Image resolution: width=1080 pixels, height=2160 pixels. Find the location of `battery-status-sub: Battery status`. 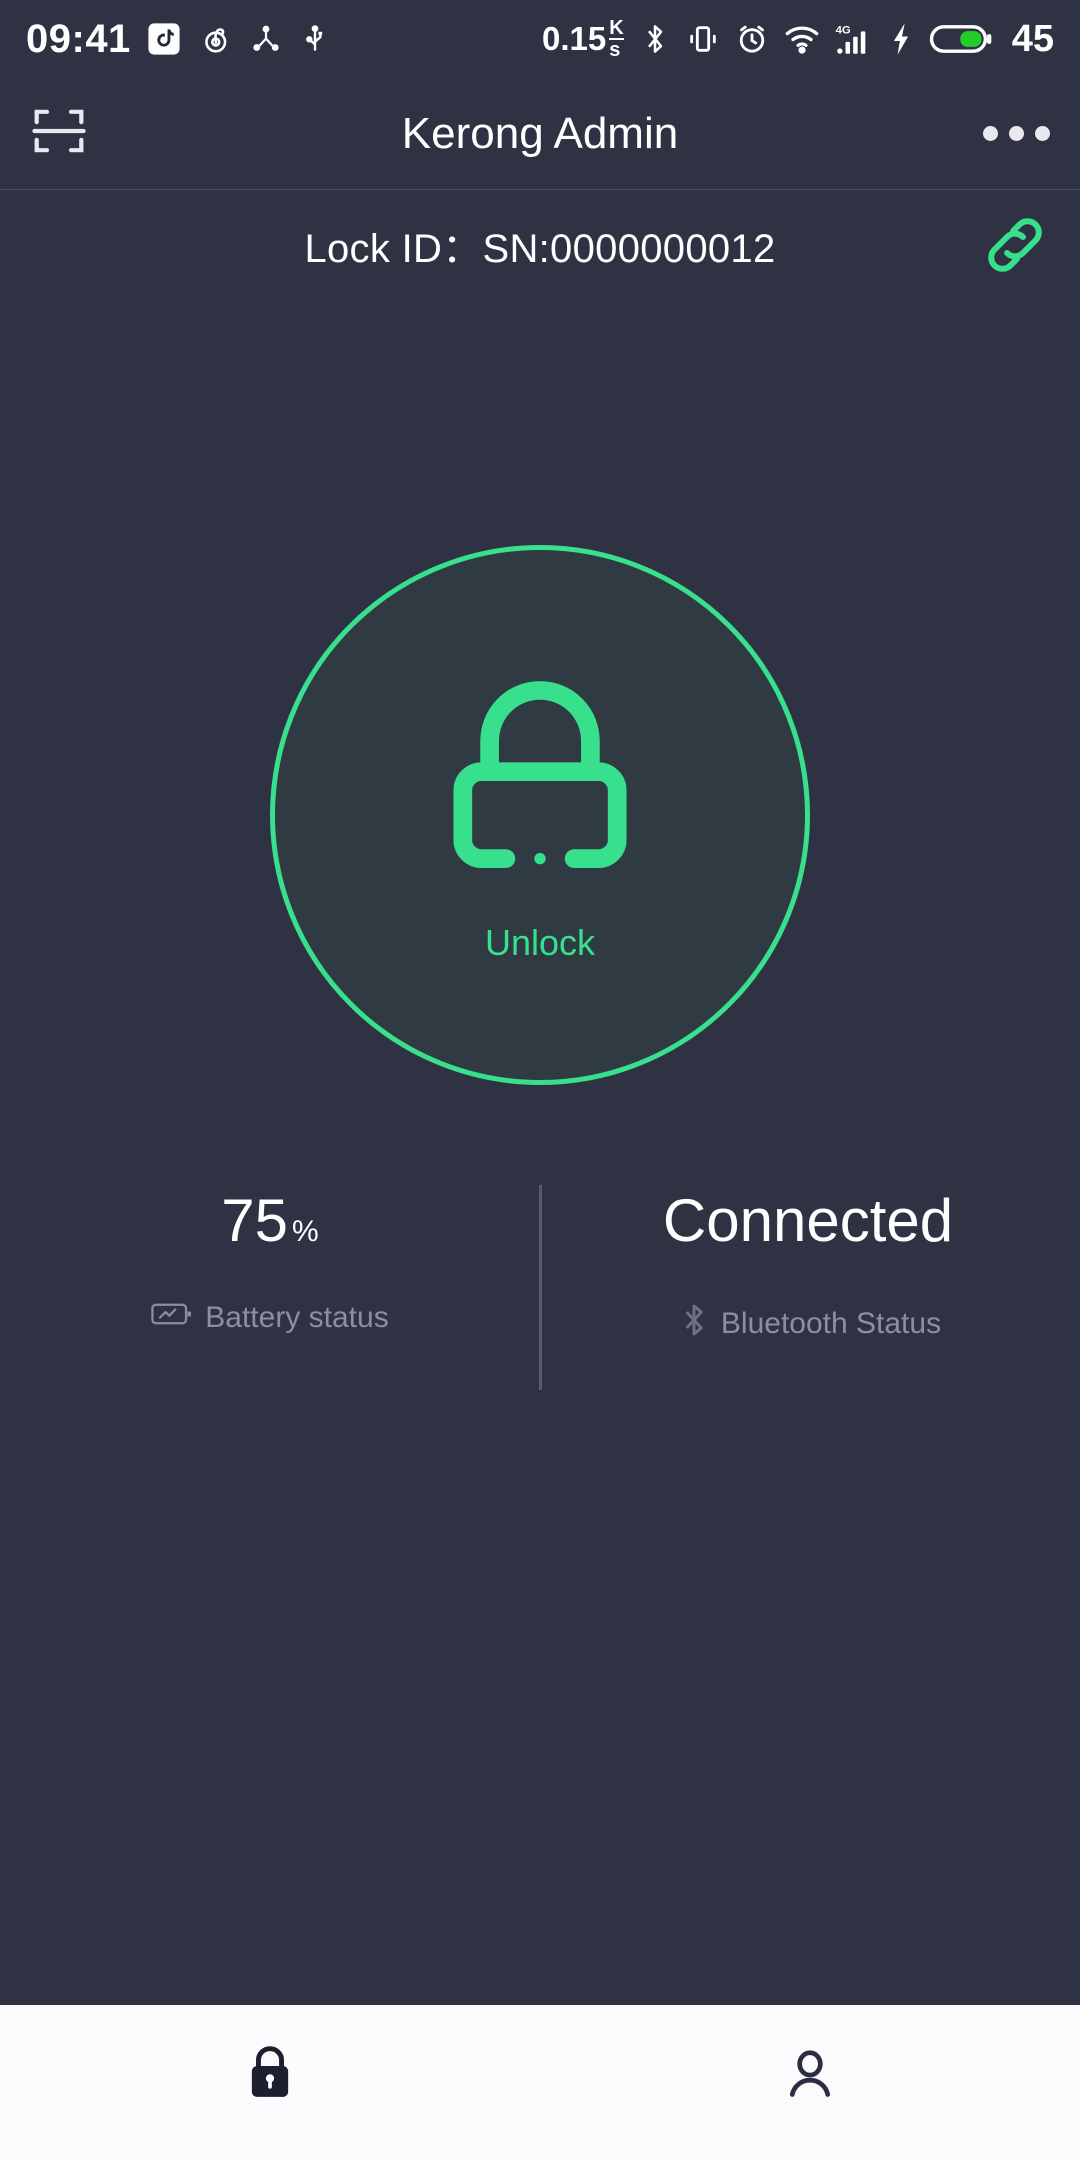

battery-status-sub: Battery status is located at coordinates (270, 1318).